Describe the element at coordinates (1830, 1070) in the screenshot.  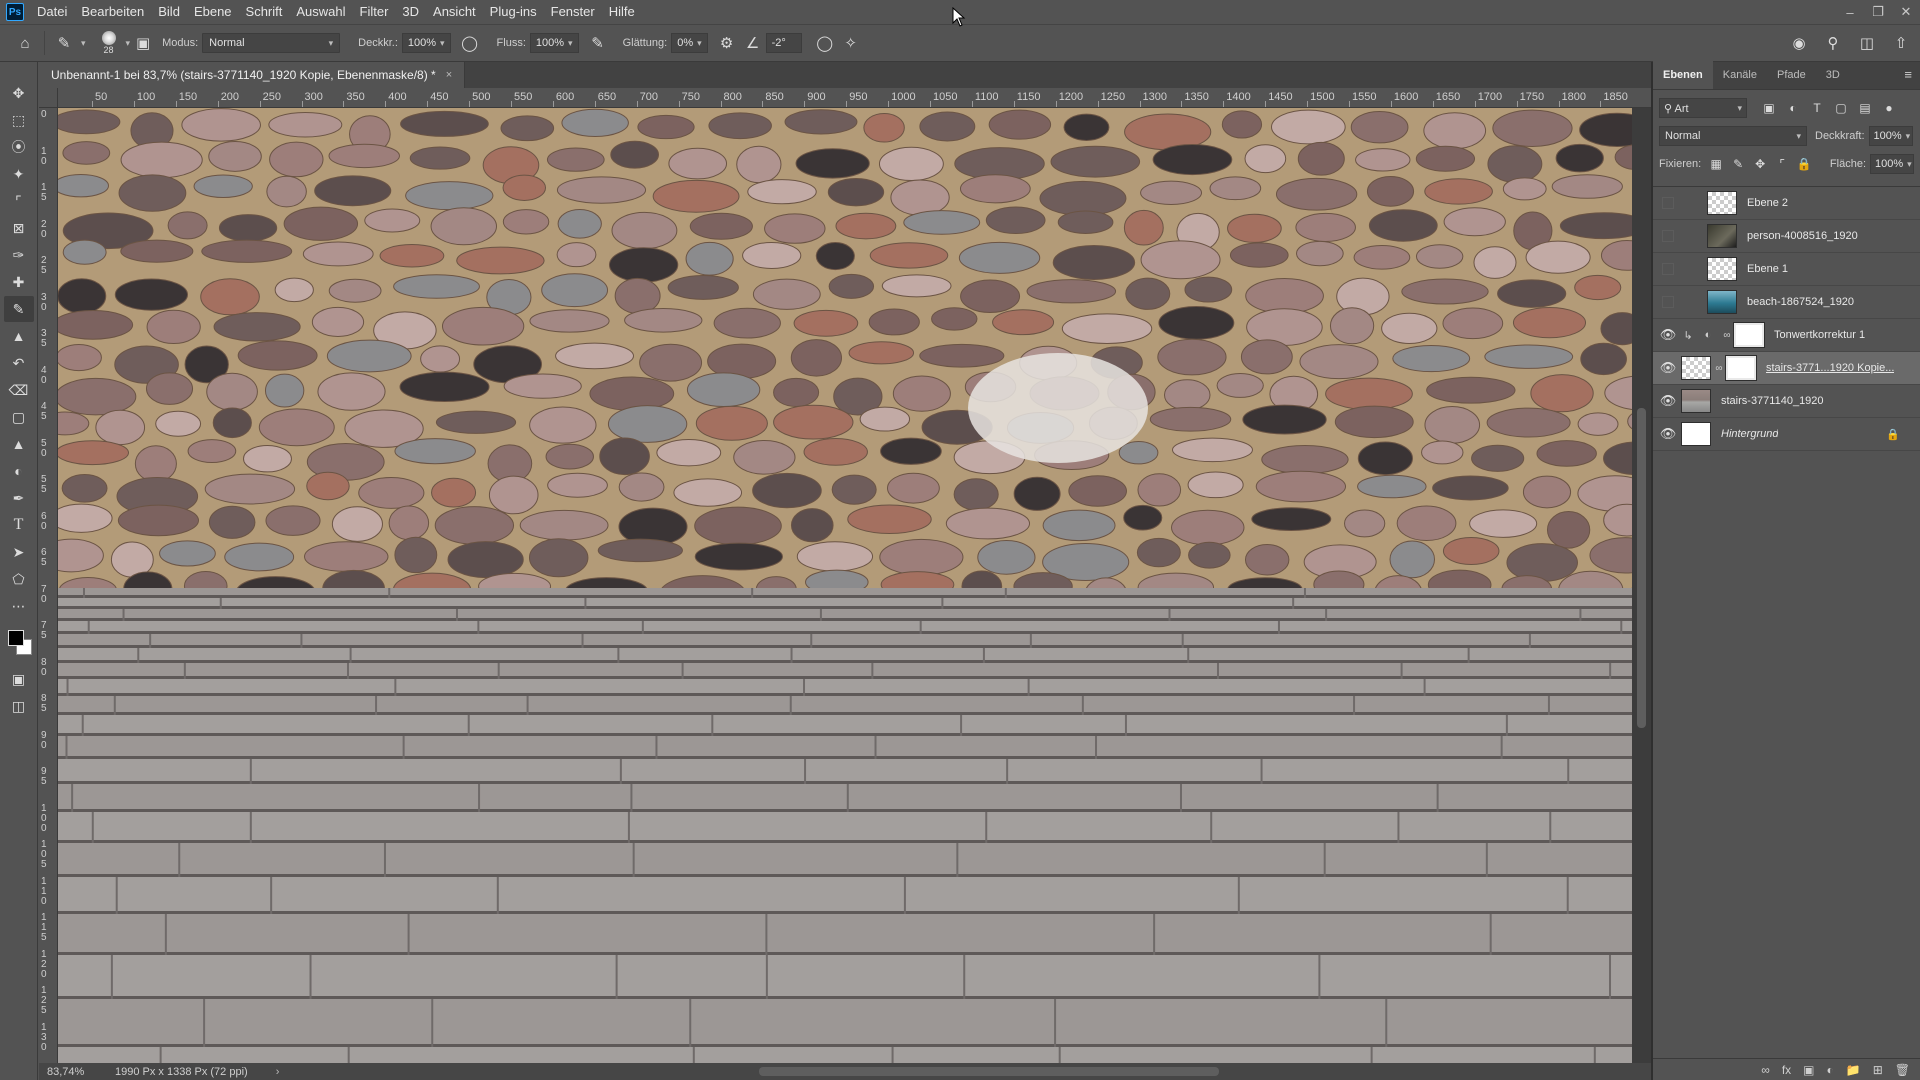
I see `adjustment-layer-icon: ◐` at that location.